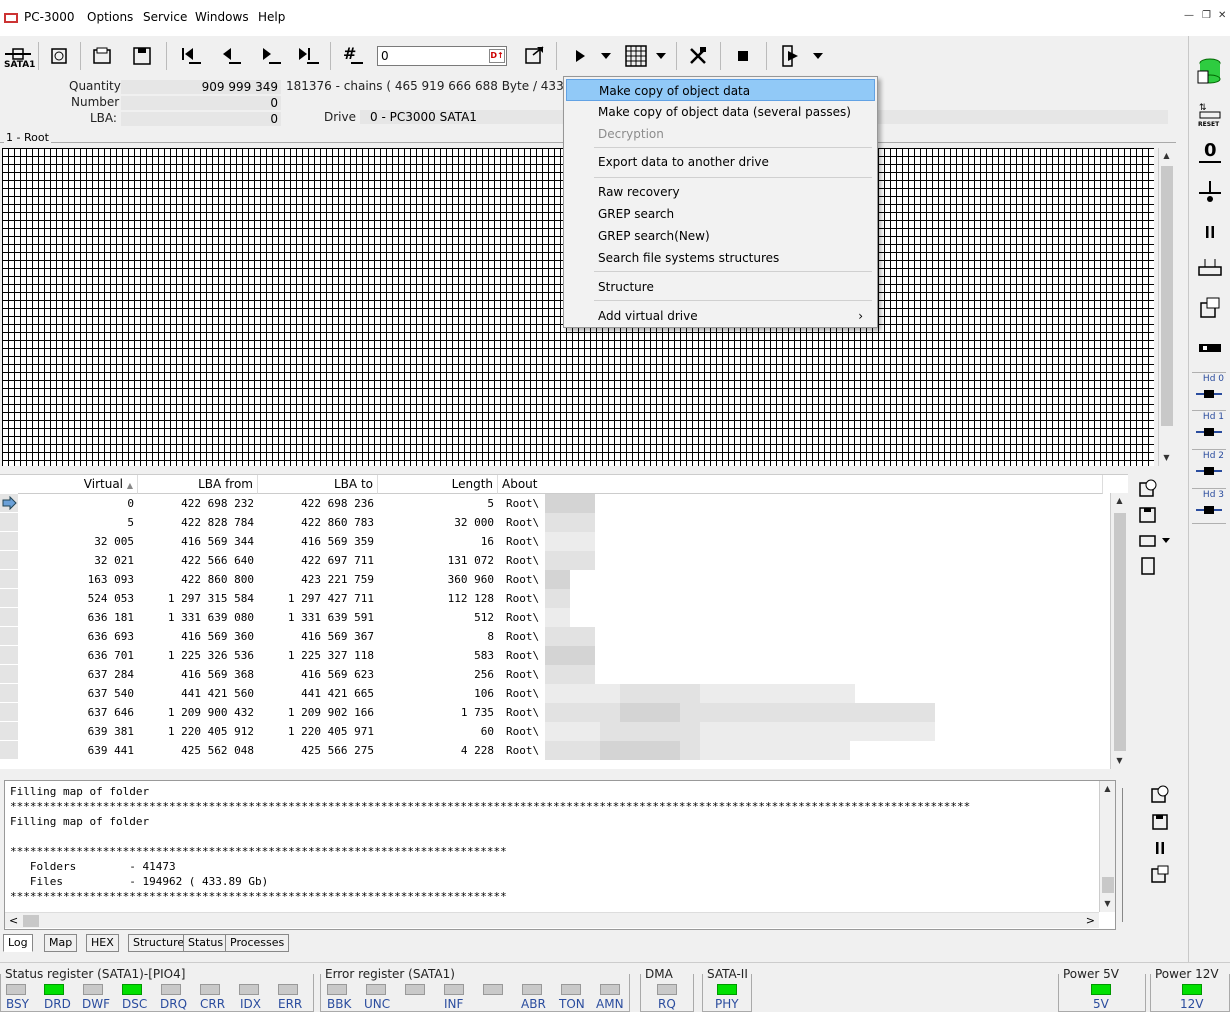 The width and height of the screenshot is (1230, 1012). Describe the element at coordinates (230, 56) in the screenshot. I see `previous-icon` at that location.